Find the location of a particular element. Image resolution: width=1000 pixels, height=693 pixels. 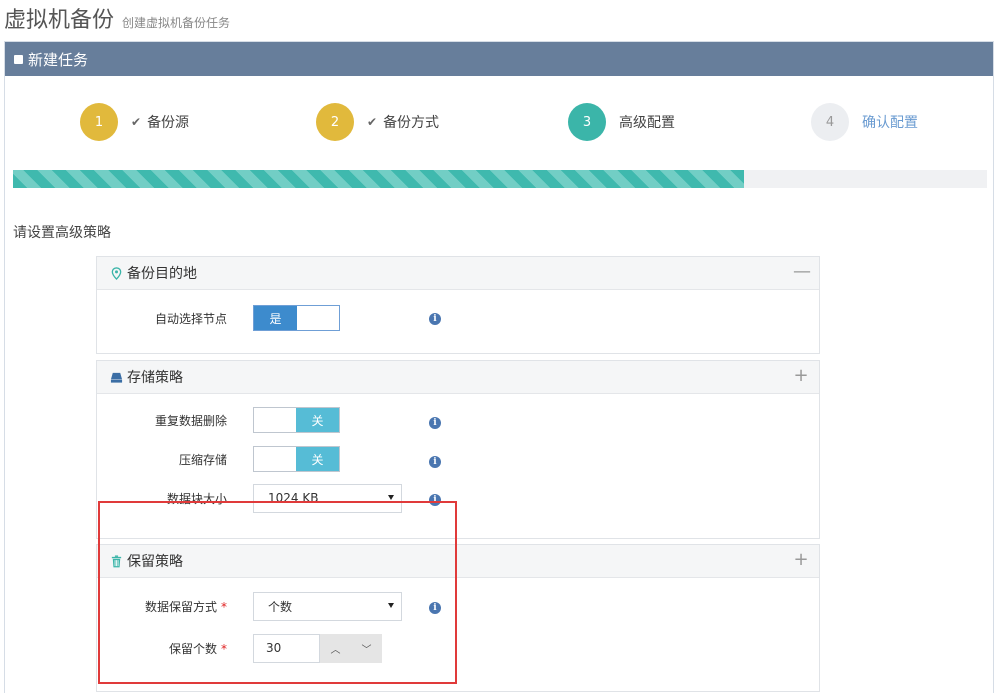

trash-icon is located at coordinates (116, 560).